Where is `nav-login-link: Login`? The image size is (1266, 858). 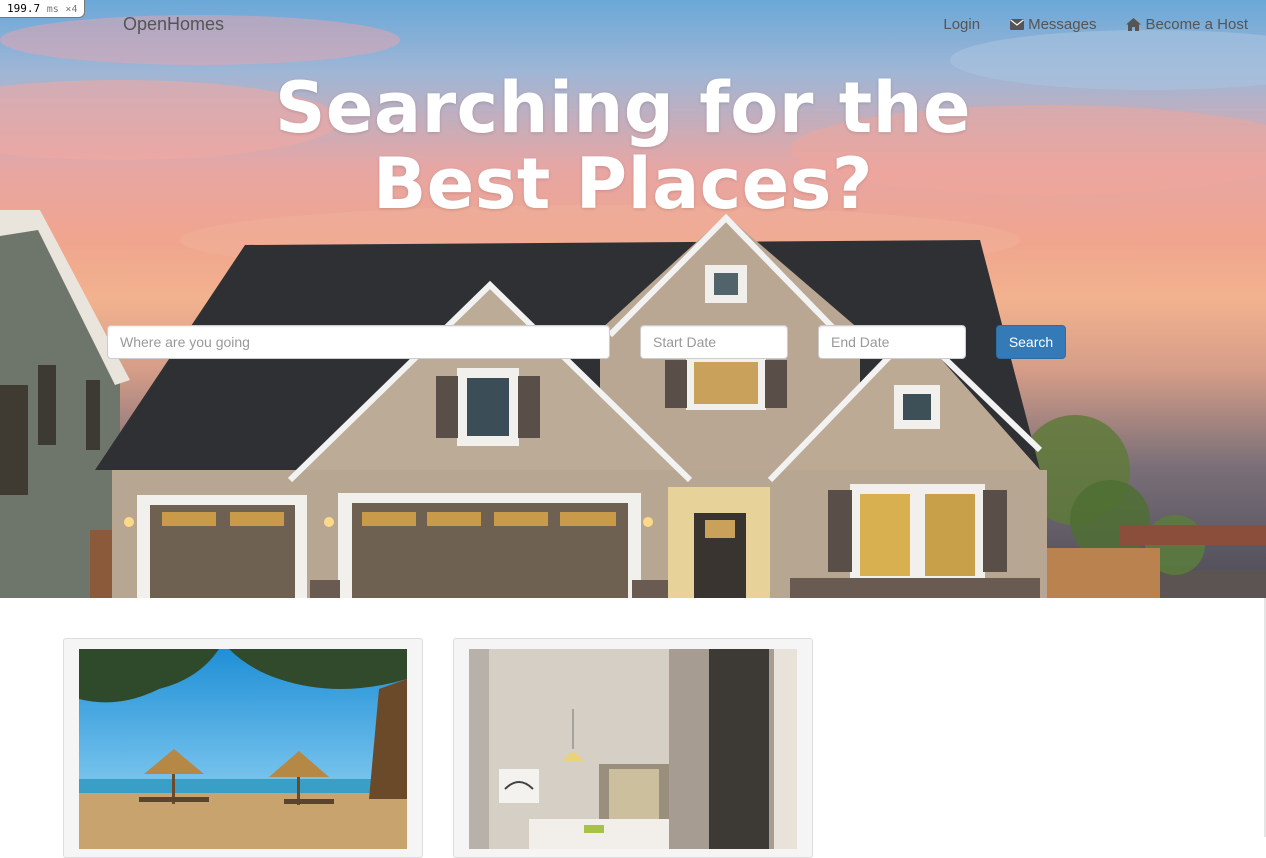 nav-login-link: Login is located at coordinates (961, 24).